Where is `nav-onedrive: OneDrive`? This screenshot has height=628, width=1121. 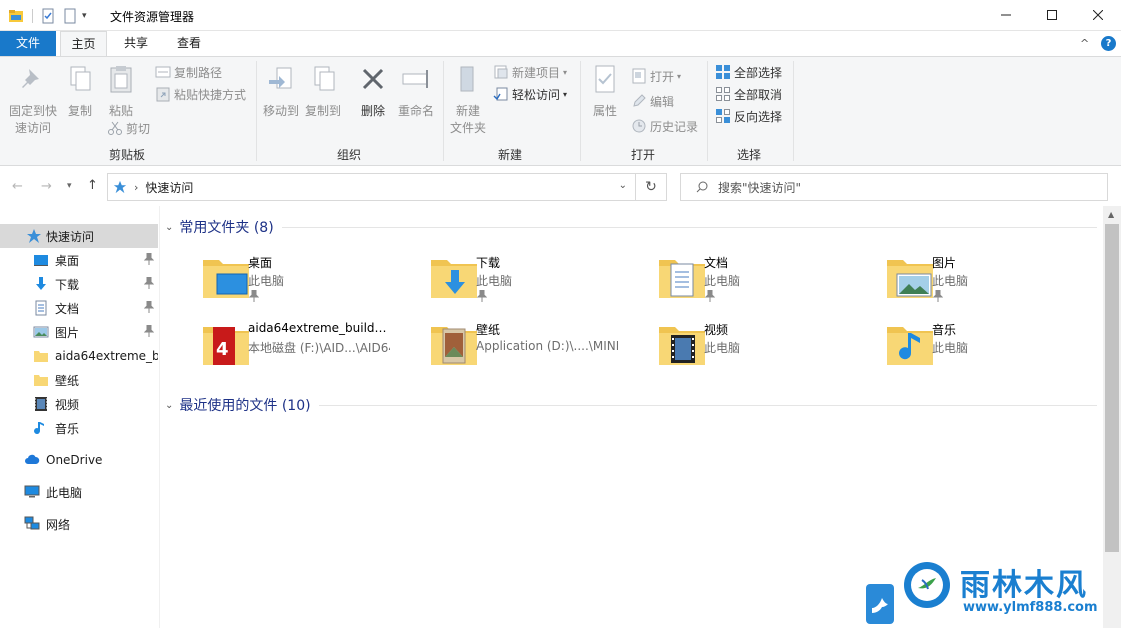 nav-onedrive: OneDrive is located at coordinates (79, 460).